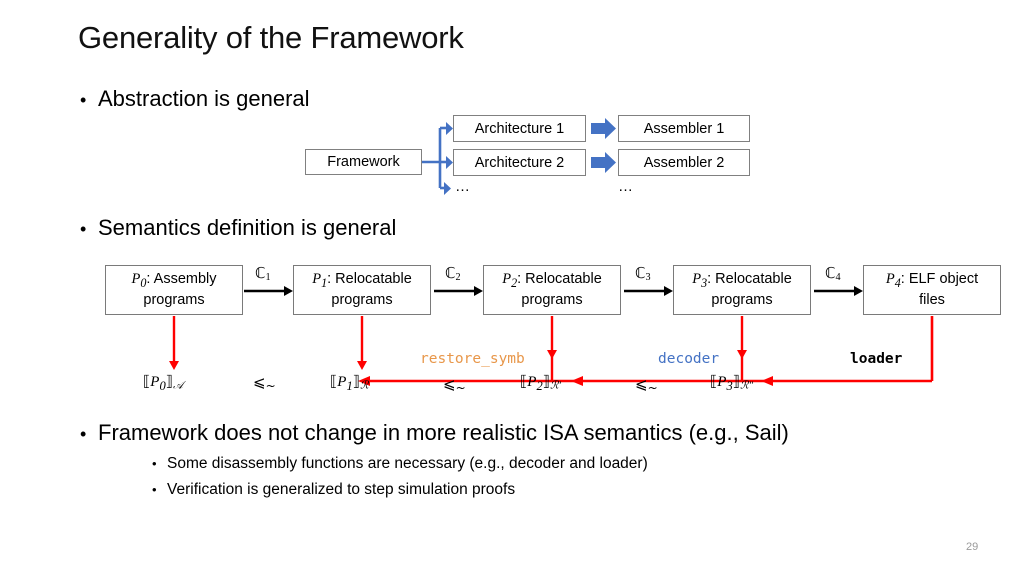 The image size is (1024, 576). I want to click on p2-line1-text: : Relocatable, so click(559, 279).